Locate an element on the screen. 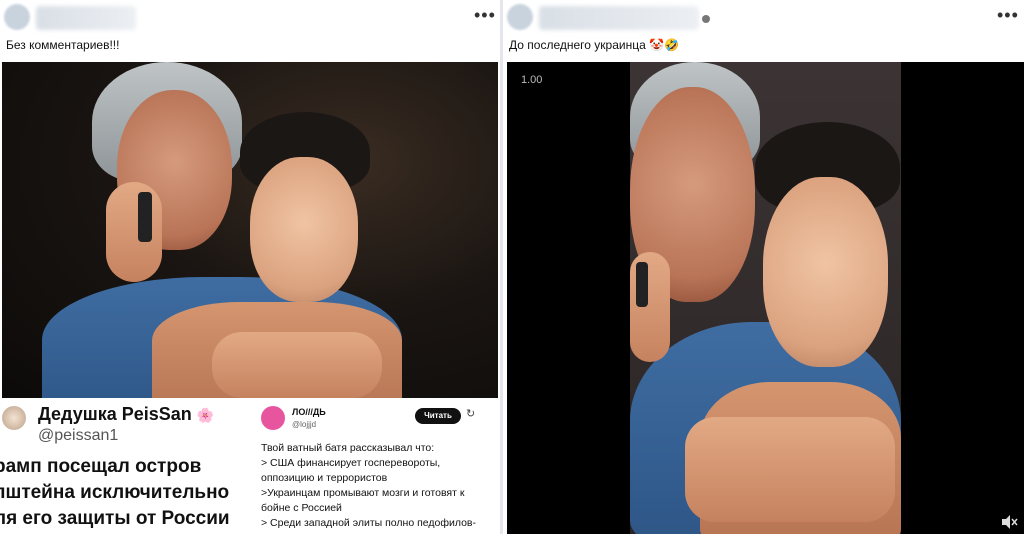 This screenshot has height=534, width=1024. tweet-line: рамп посещал остров is located at coordinates (101, 466).